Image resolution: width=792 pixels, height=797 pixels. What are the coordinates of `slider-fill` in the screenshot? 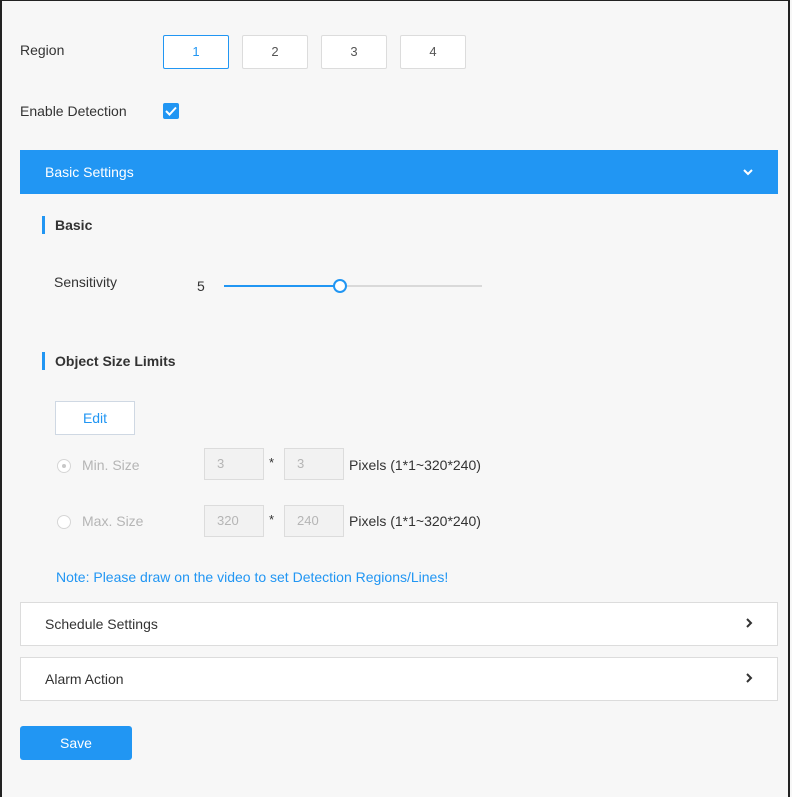 It's located at (282, 286).